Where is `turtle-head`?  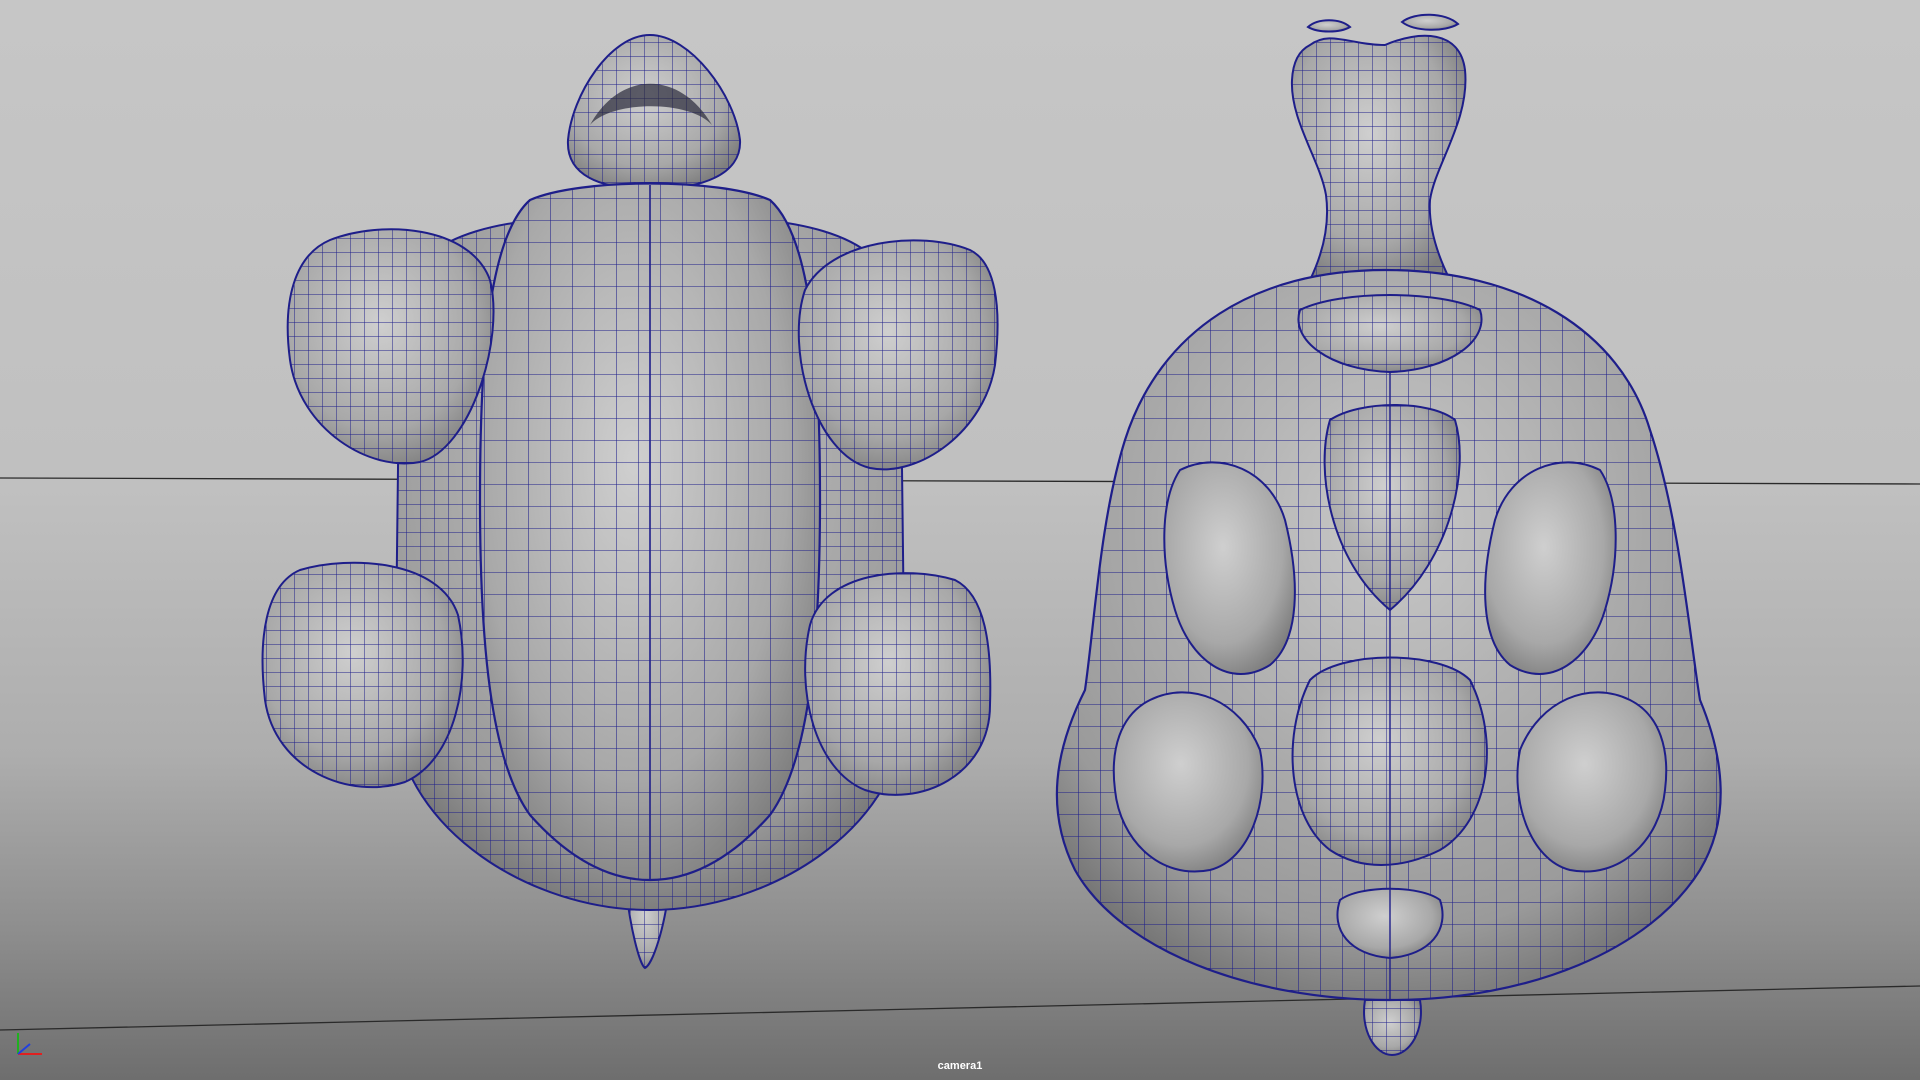 turtle-head is located at coordinates (654, 111).